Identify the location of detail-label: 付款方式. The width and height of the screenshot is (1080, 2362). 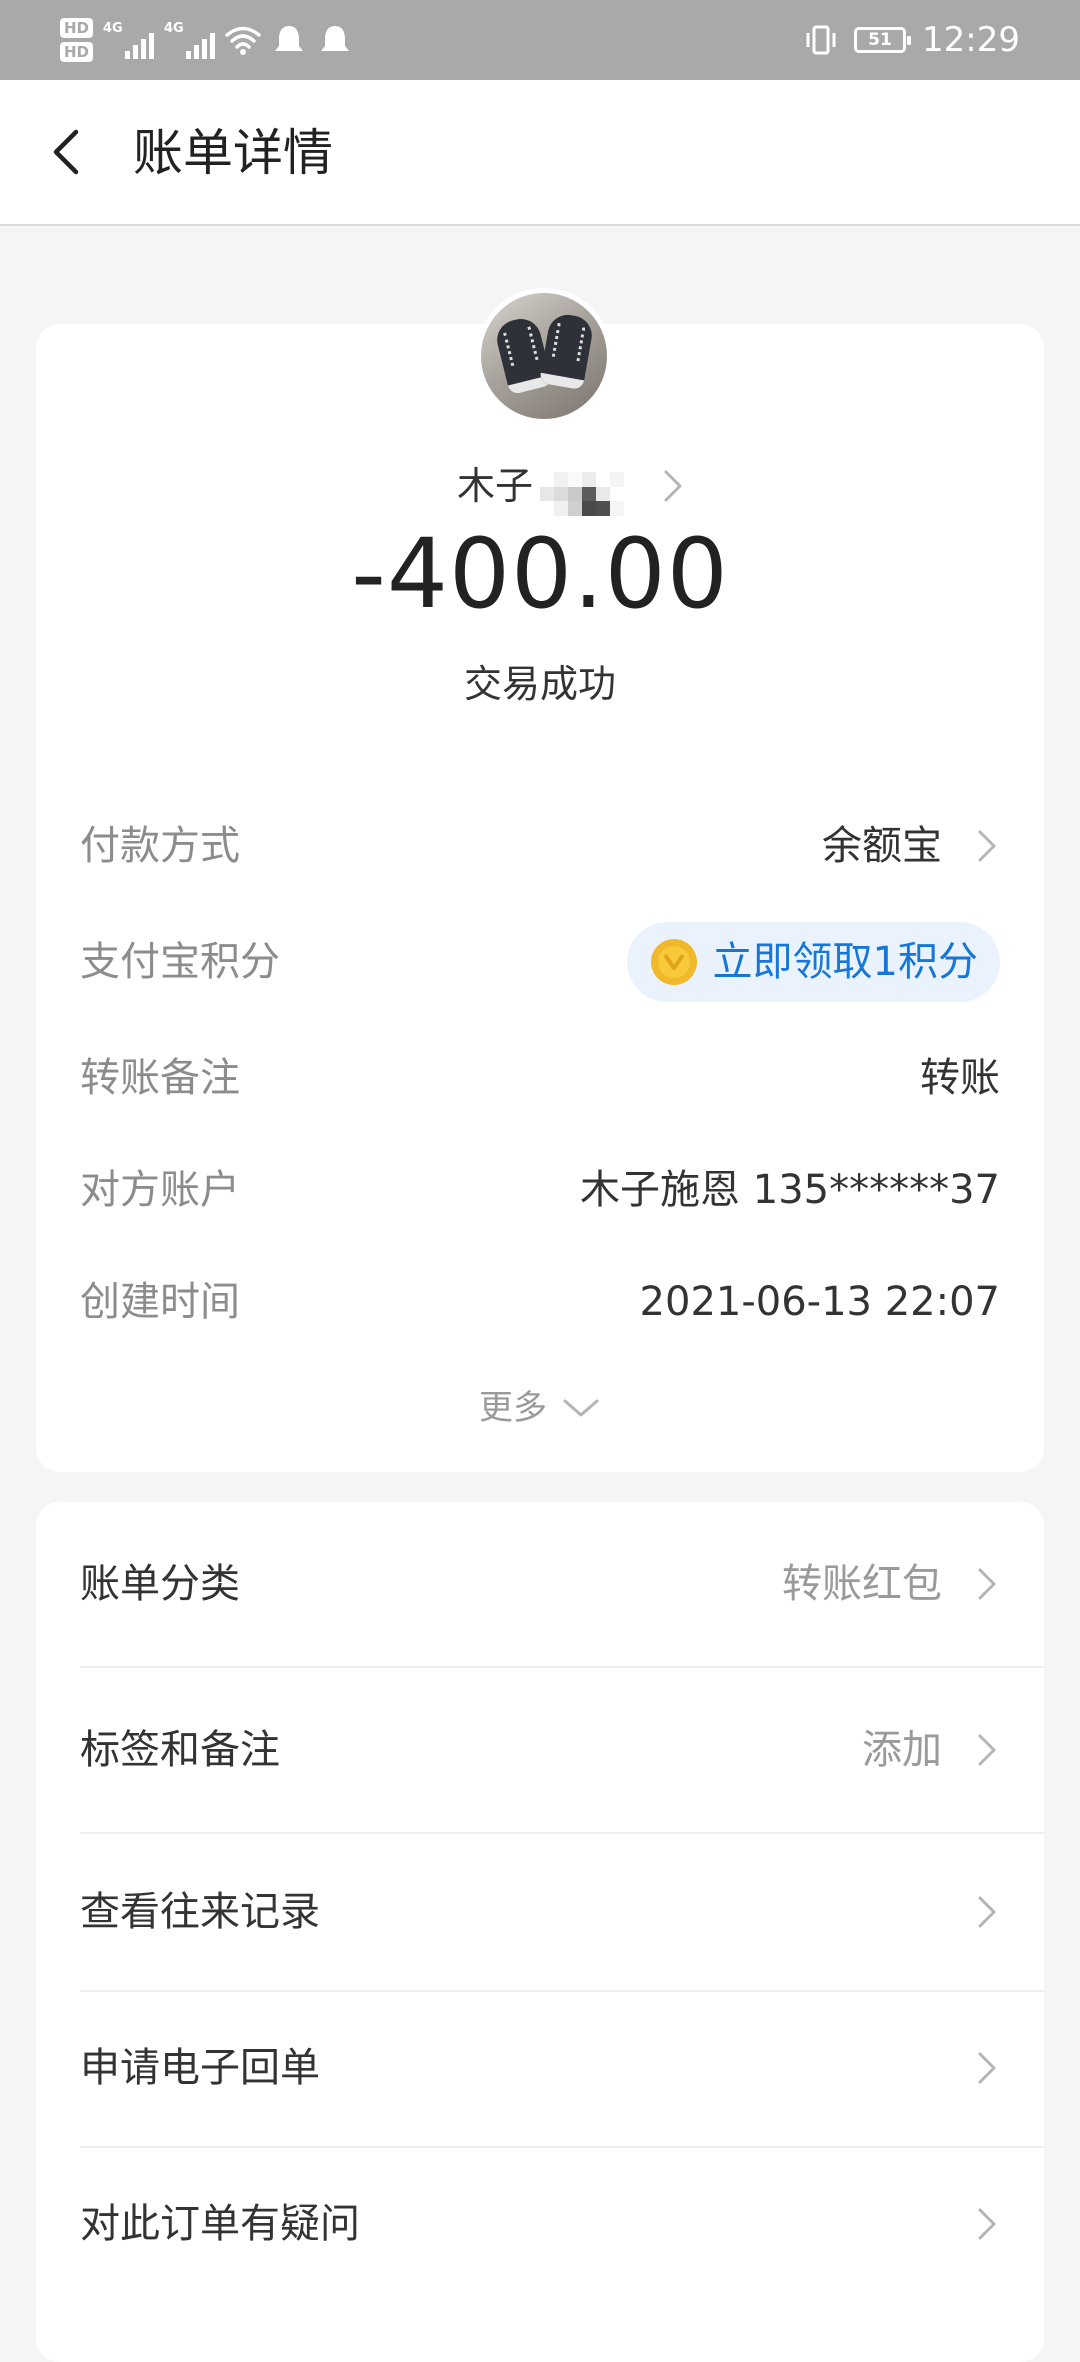
(160, 846).